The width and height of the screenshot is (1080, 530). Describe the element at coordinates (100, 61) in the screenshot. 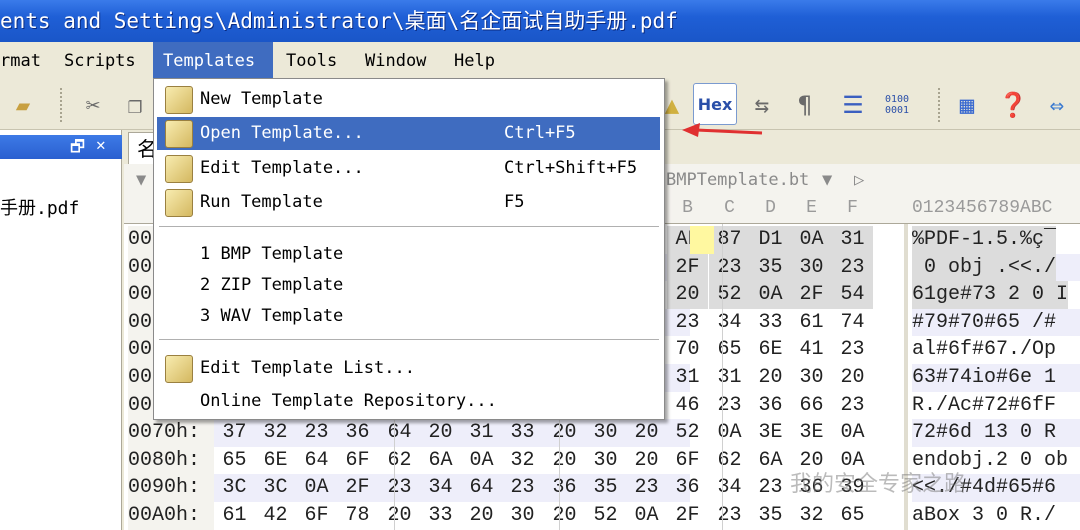

I see `menu-scripts: Scripts` at that location.